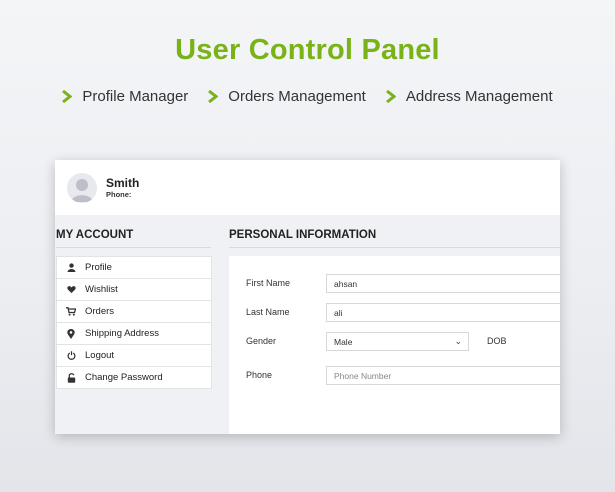 The width and height of the screenshot is (615, 492). Describe the element at coordinates (134, 312) in the screenshot. I see `sidebar-item-orders: Orders` at that location.